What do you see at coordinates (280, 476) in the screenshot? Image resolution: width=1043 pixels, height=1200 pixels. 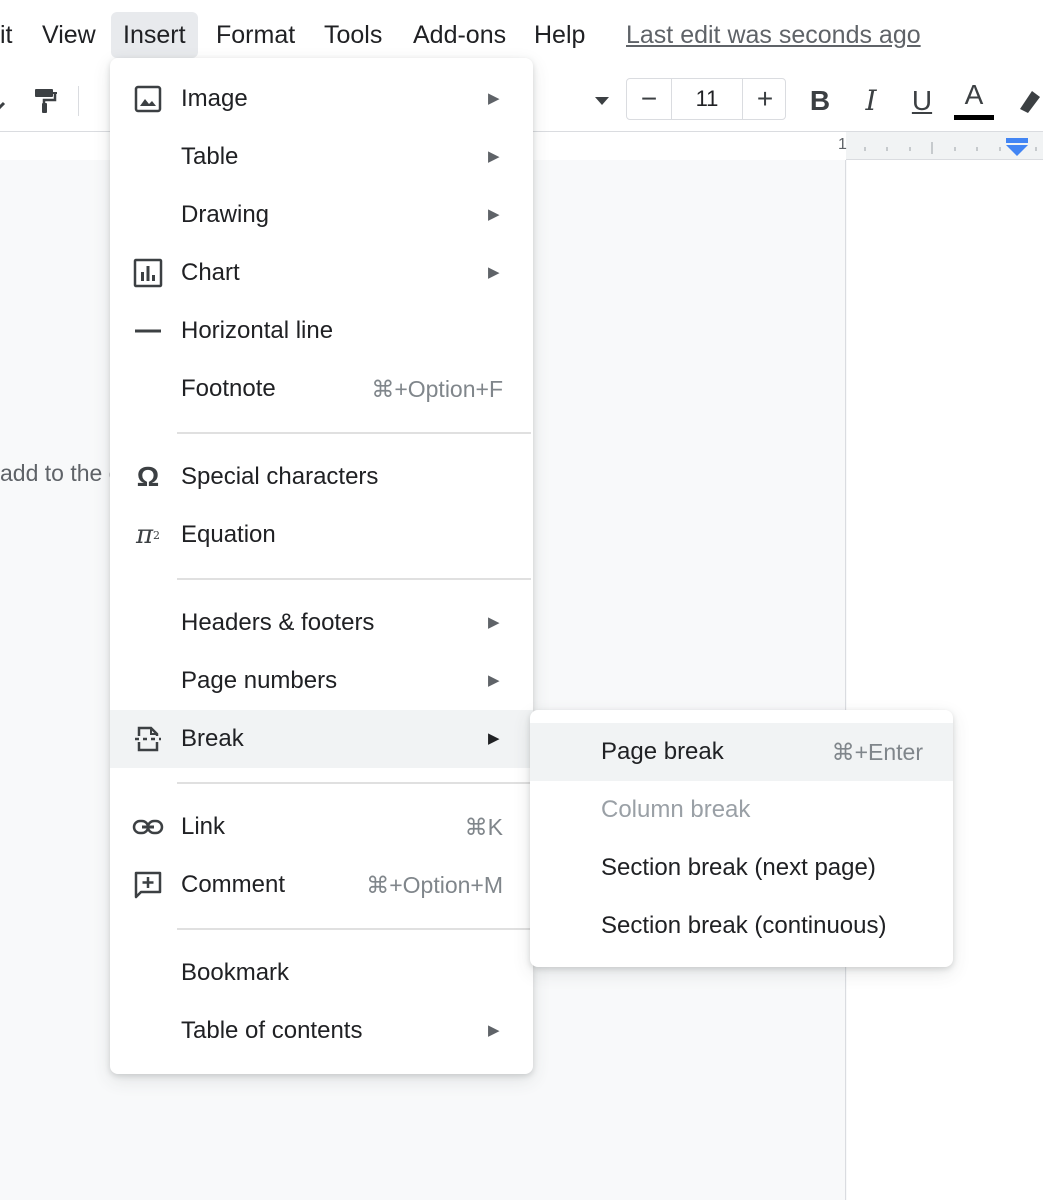 I see `menu-item-label: Special characters` at bounding box center [280, 476].